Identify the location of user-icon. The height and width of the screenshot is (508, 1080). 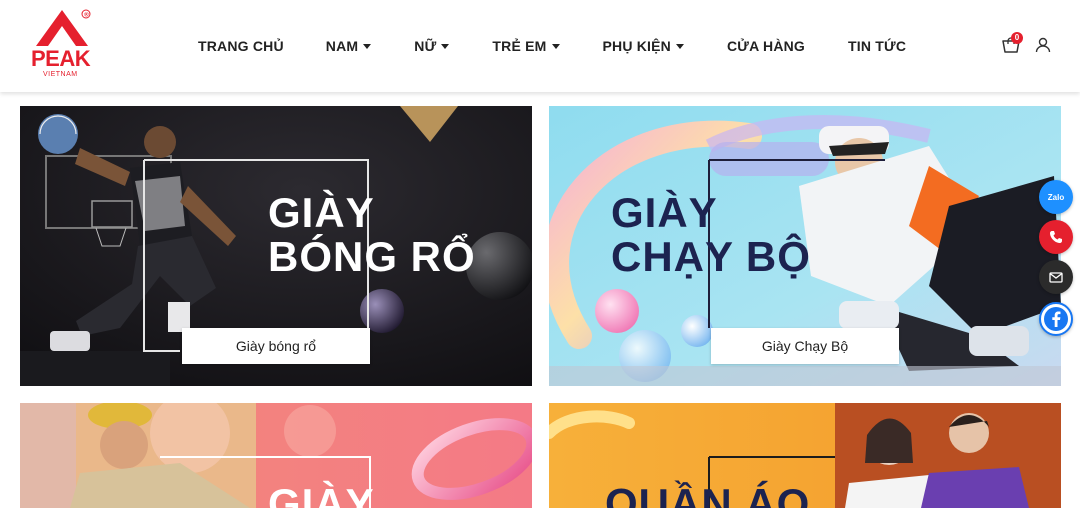
(1043, 45).